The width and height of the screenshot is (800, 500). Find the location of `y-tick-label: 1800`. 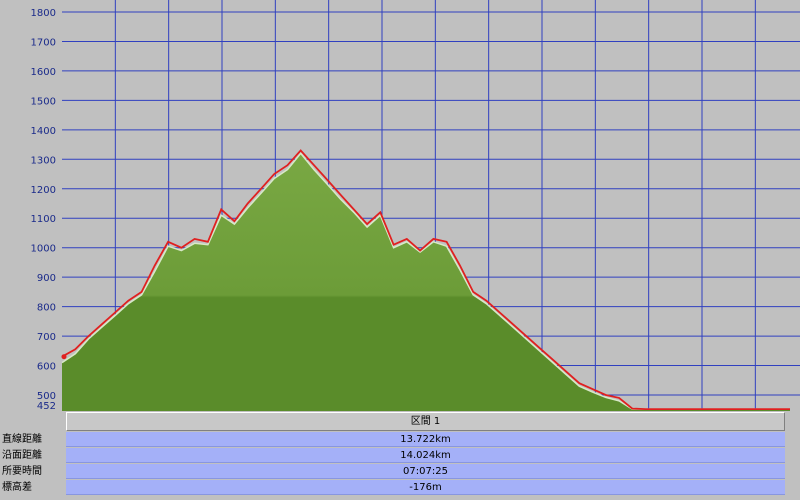

y-tick-label: 1800 is located at coordinates (43, 13).